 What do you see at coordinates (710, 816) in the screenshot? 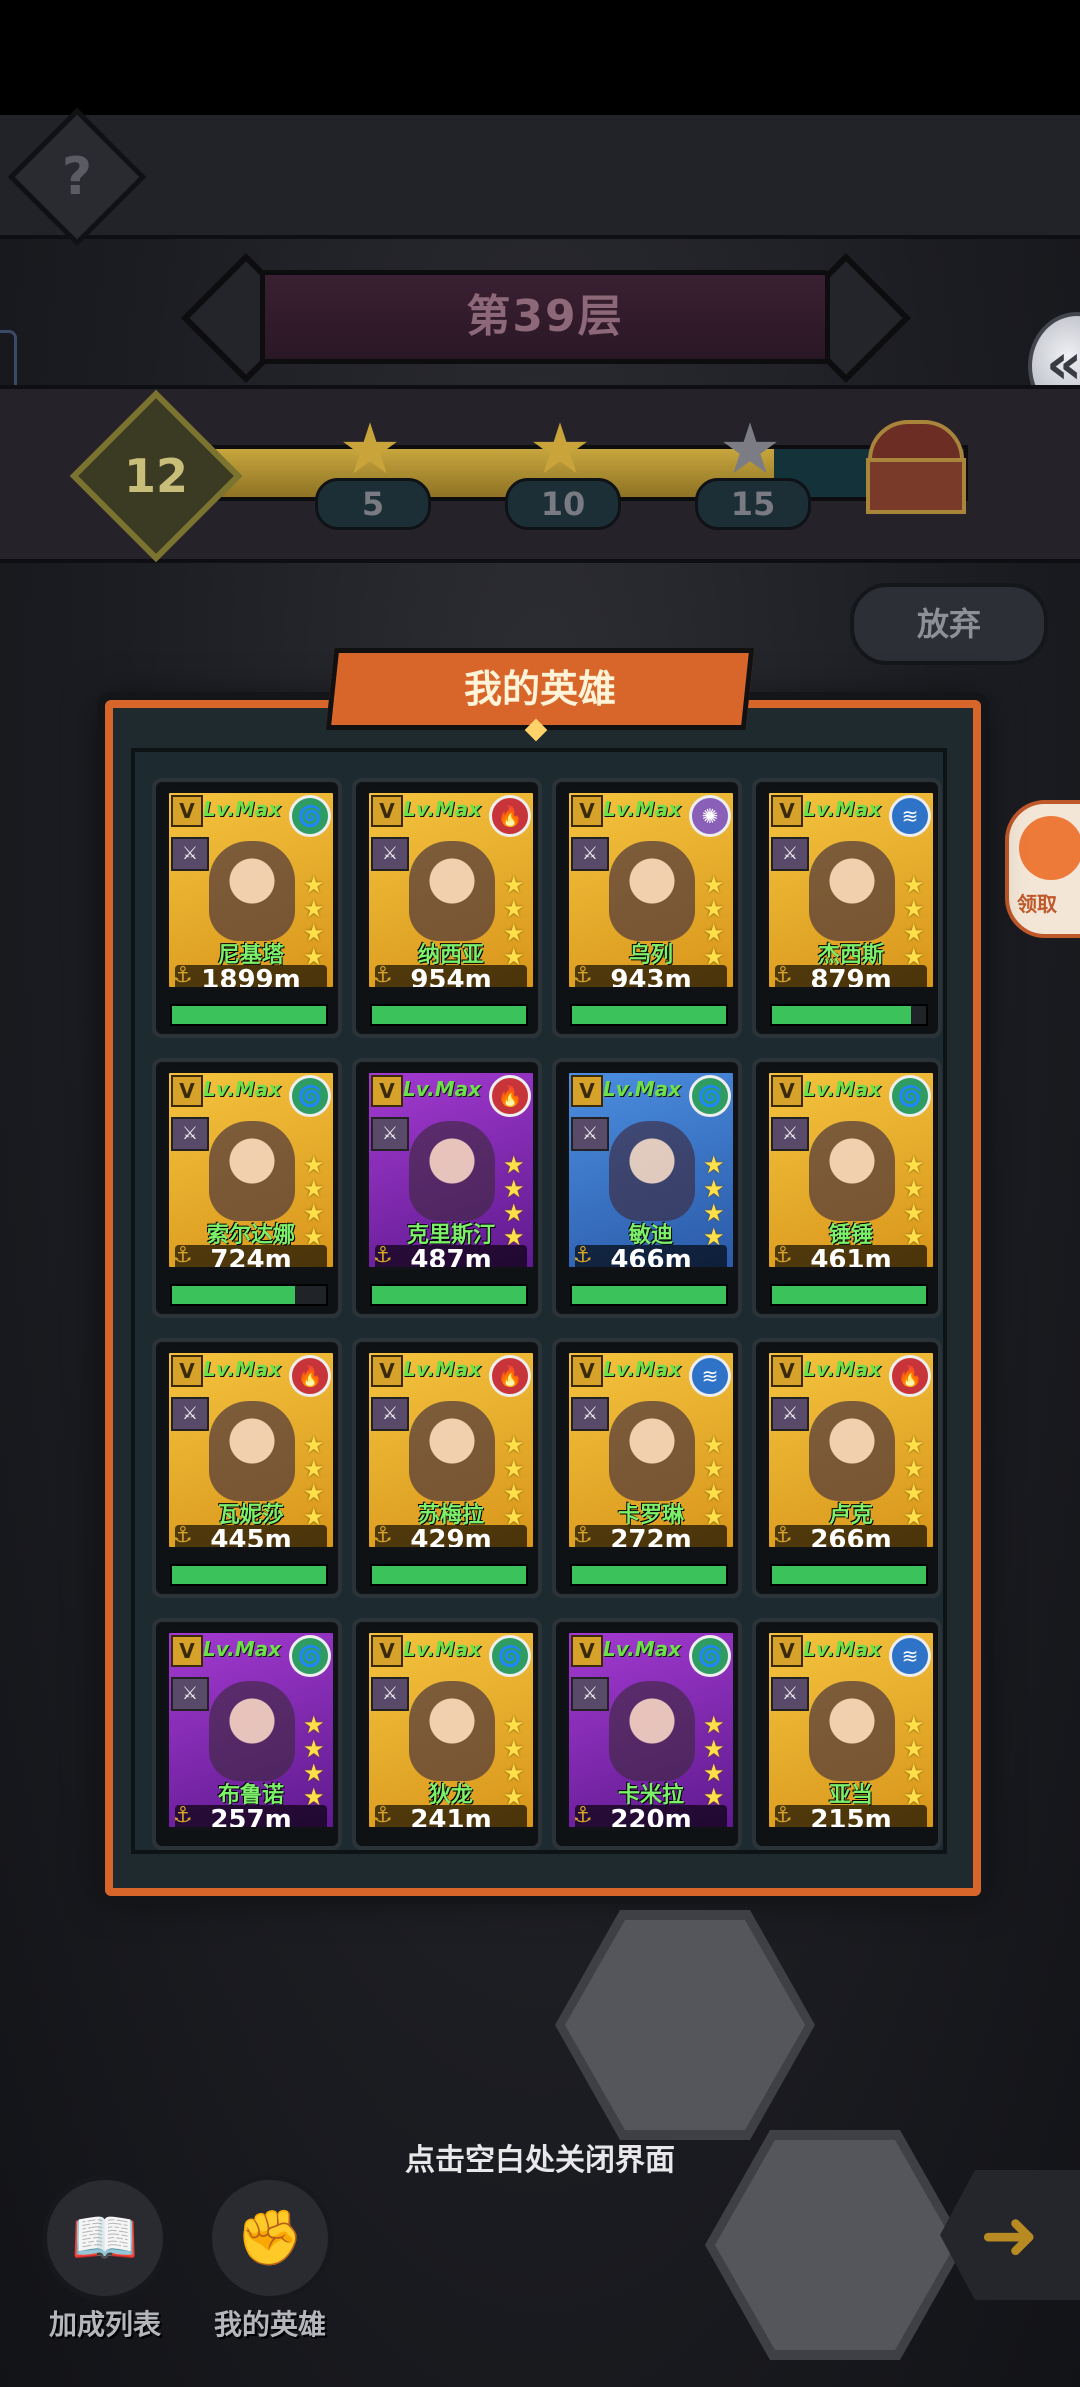
I see `light-element-icon: ✺` at bounding box center [710, 816].